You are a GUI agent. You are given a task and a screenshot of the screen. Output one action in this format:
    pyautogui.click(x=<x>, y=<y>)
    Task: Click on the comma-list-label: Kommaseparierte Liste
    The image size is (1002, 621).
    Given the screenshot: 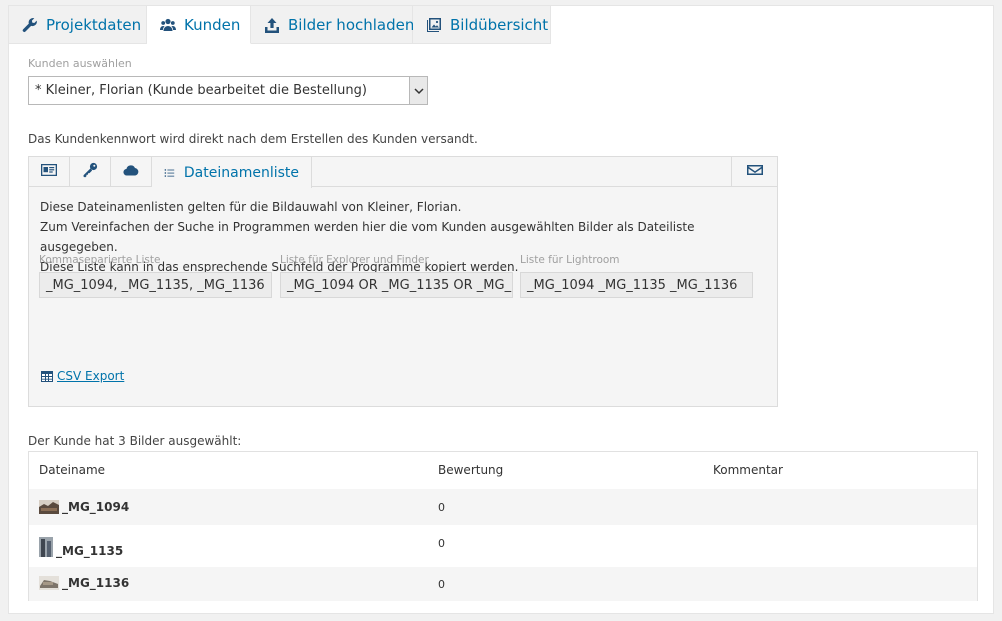 What is the action you would take?
    pyautogui.click(x=100, y=260)
    